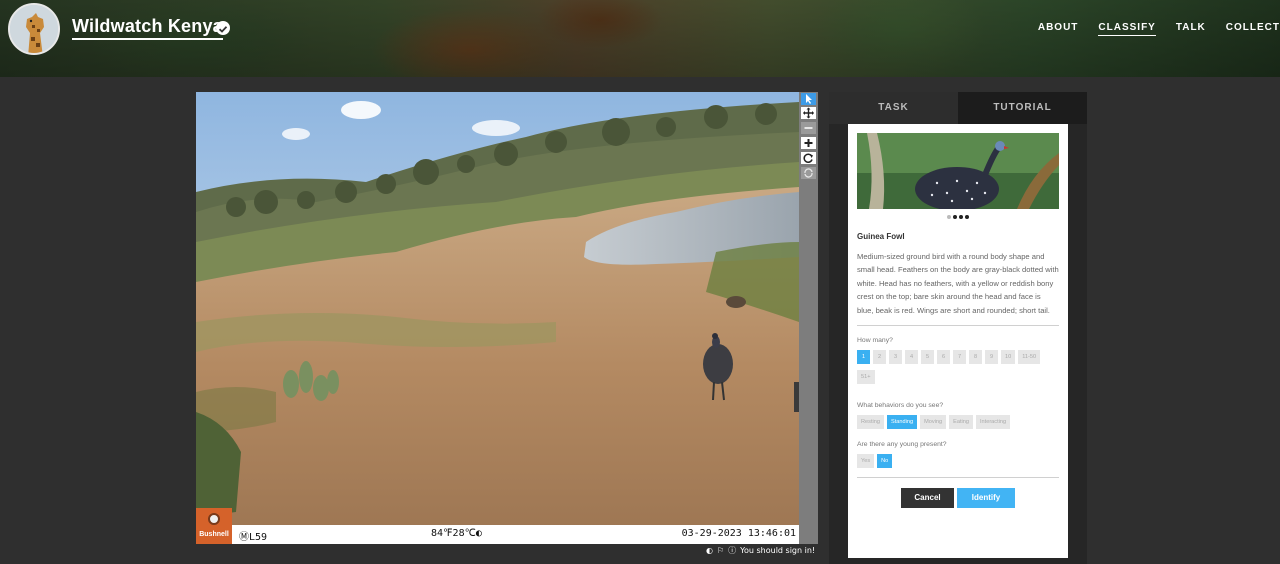  Describe the element at coordinates (885, 461) in the screenshot. I see `young-option-no: No` at that location.